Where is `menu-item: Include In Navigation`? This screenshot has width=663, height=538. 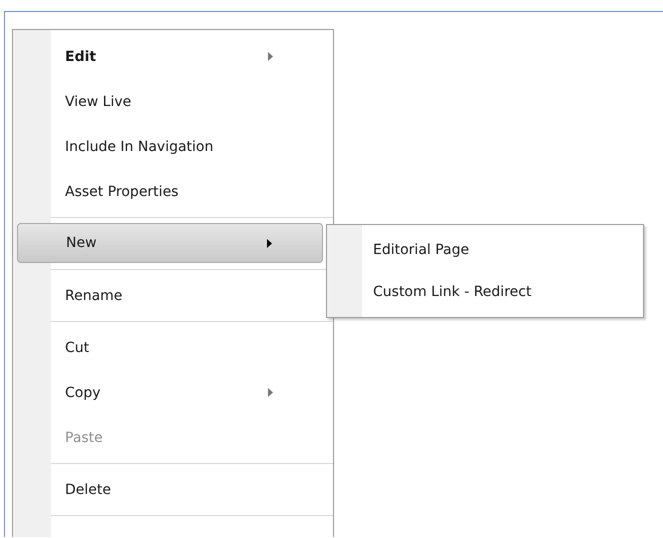
menu-item: Include In Navigation is located at coordinates (168, 146).